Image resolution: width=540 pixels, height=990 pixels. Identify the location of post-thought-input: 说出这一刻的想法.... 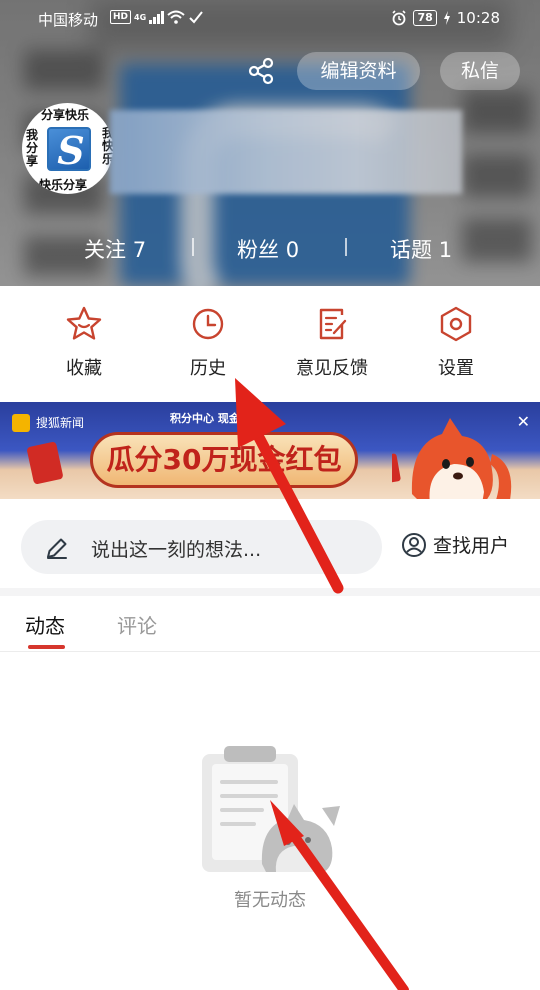
(201, 547).